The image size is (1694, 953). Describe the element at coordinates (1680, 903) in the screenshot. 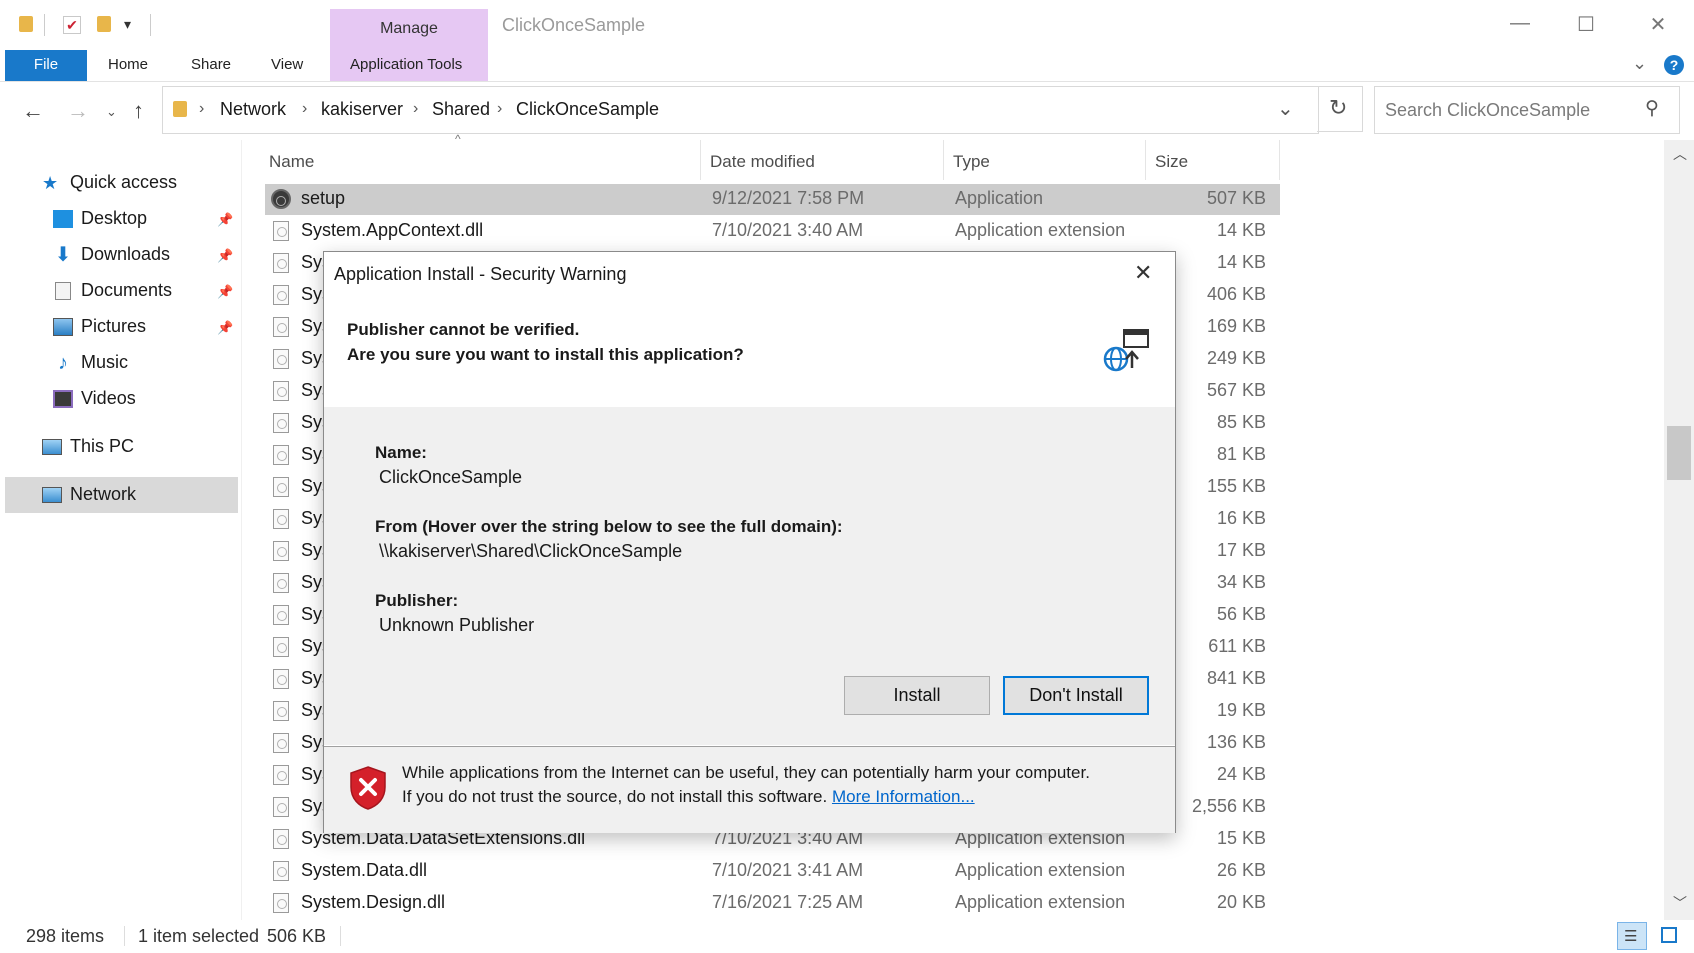

I see `scroll-down-icon: ﹀` at that location.